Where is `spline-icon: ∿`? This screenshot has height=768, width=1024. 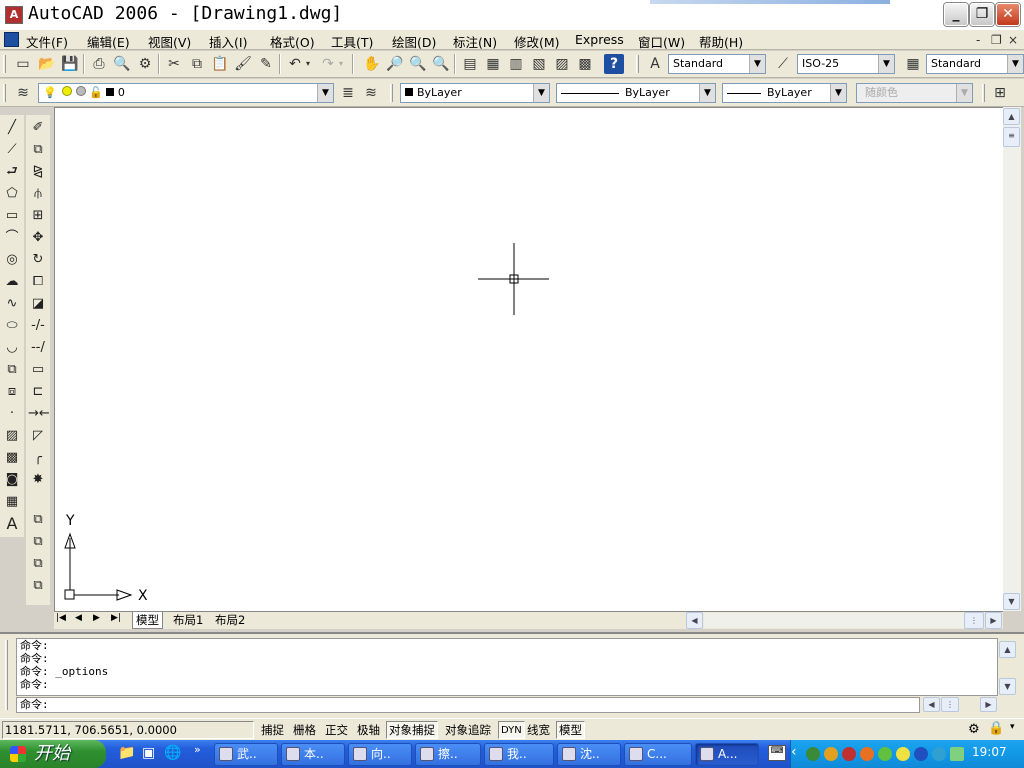
spline-icon: ∿ is located at coordinates (12, 304).